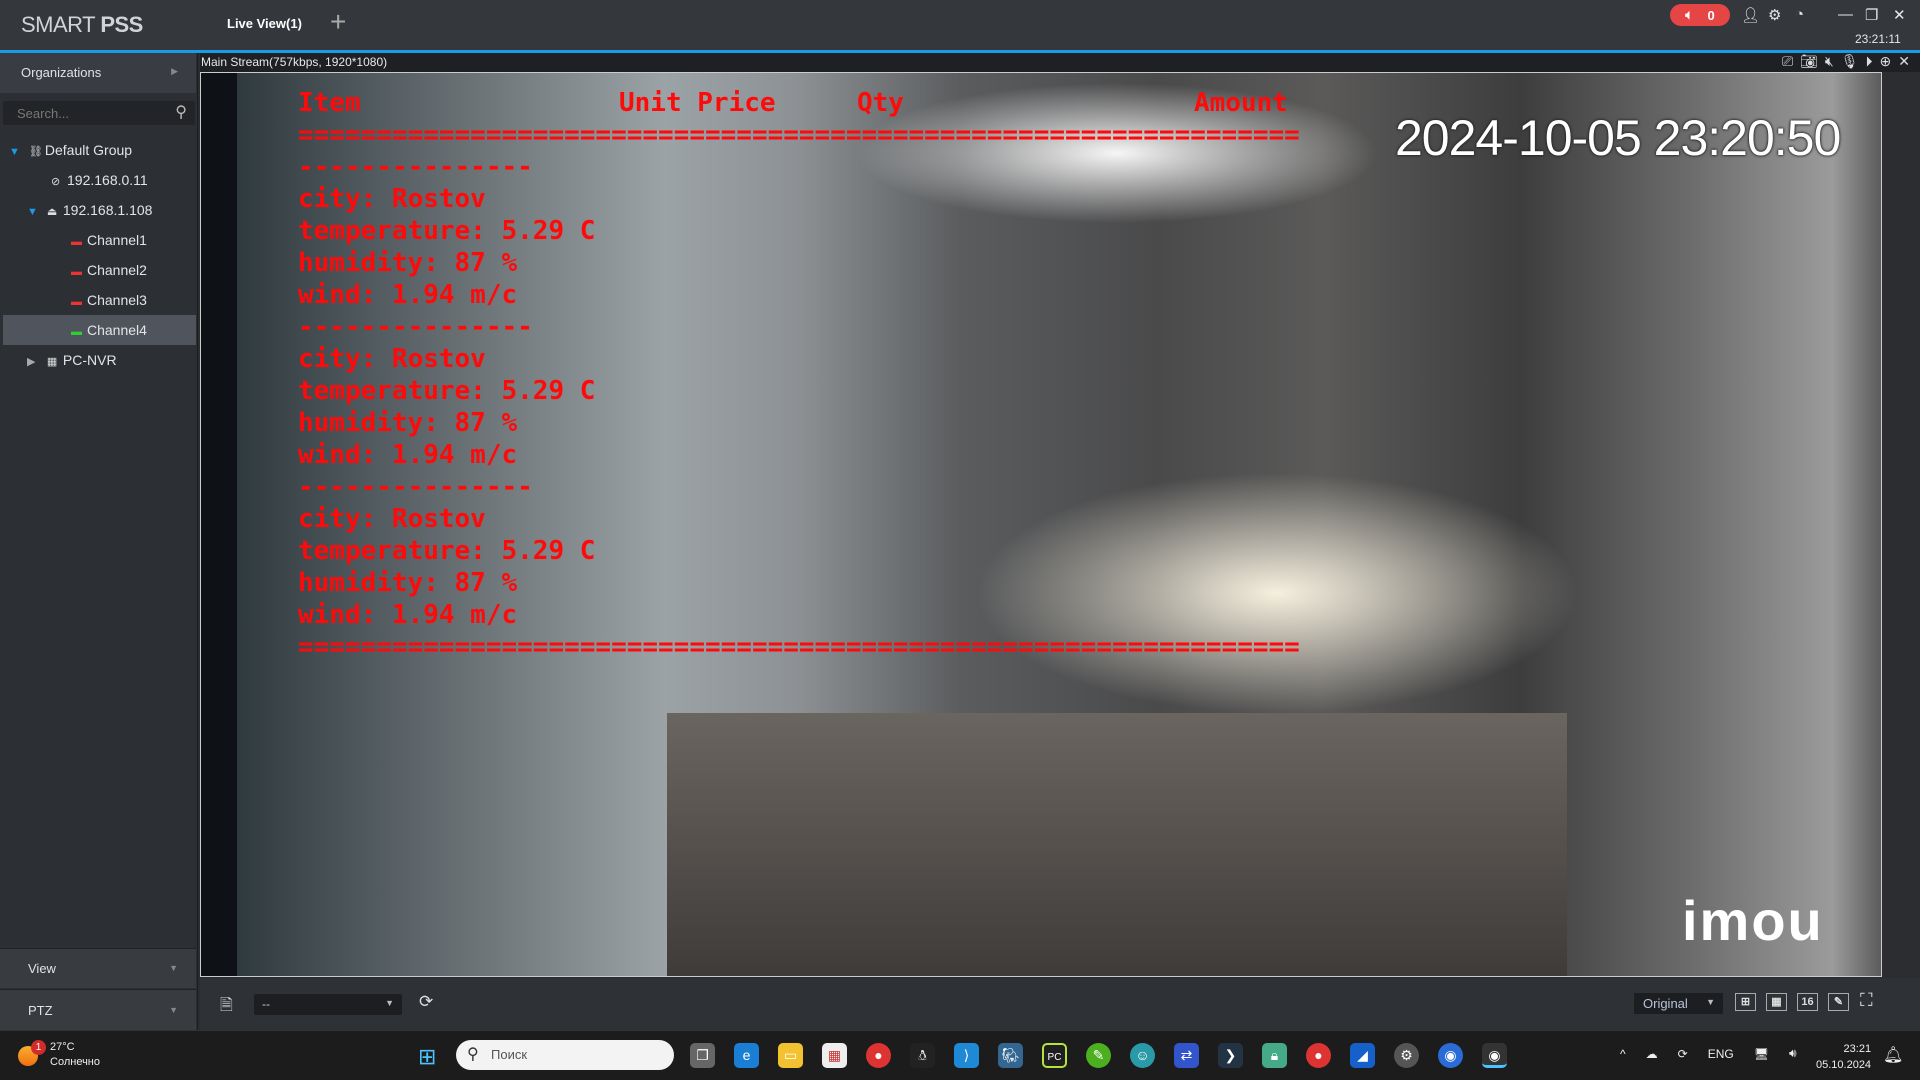 Image resolution: width=1920 pixels, height=1080 pixels. I want to click on alarm-button: 🔈︎ 0, so click(1700, 15).